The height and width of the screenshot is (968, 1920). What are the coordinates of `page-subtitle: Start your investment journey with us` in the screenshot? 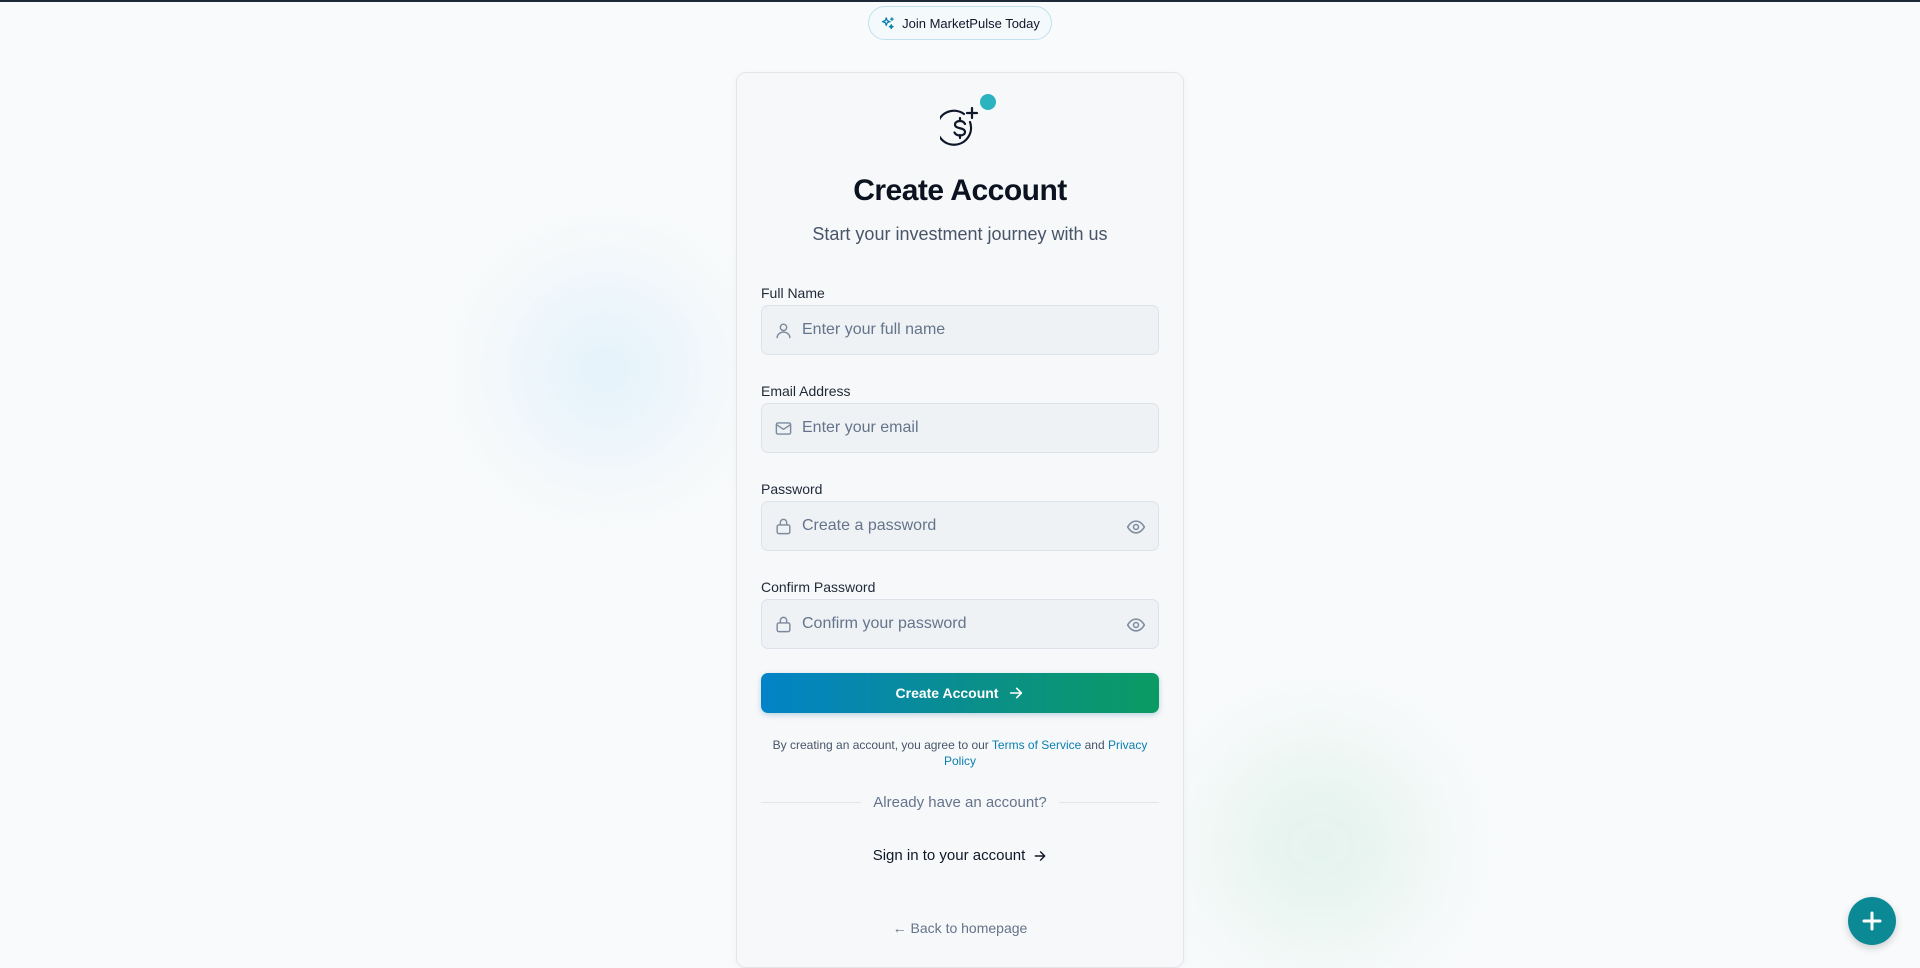 It's located at (960, 234).